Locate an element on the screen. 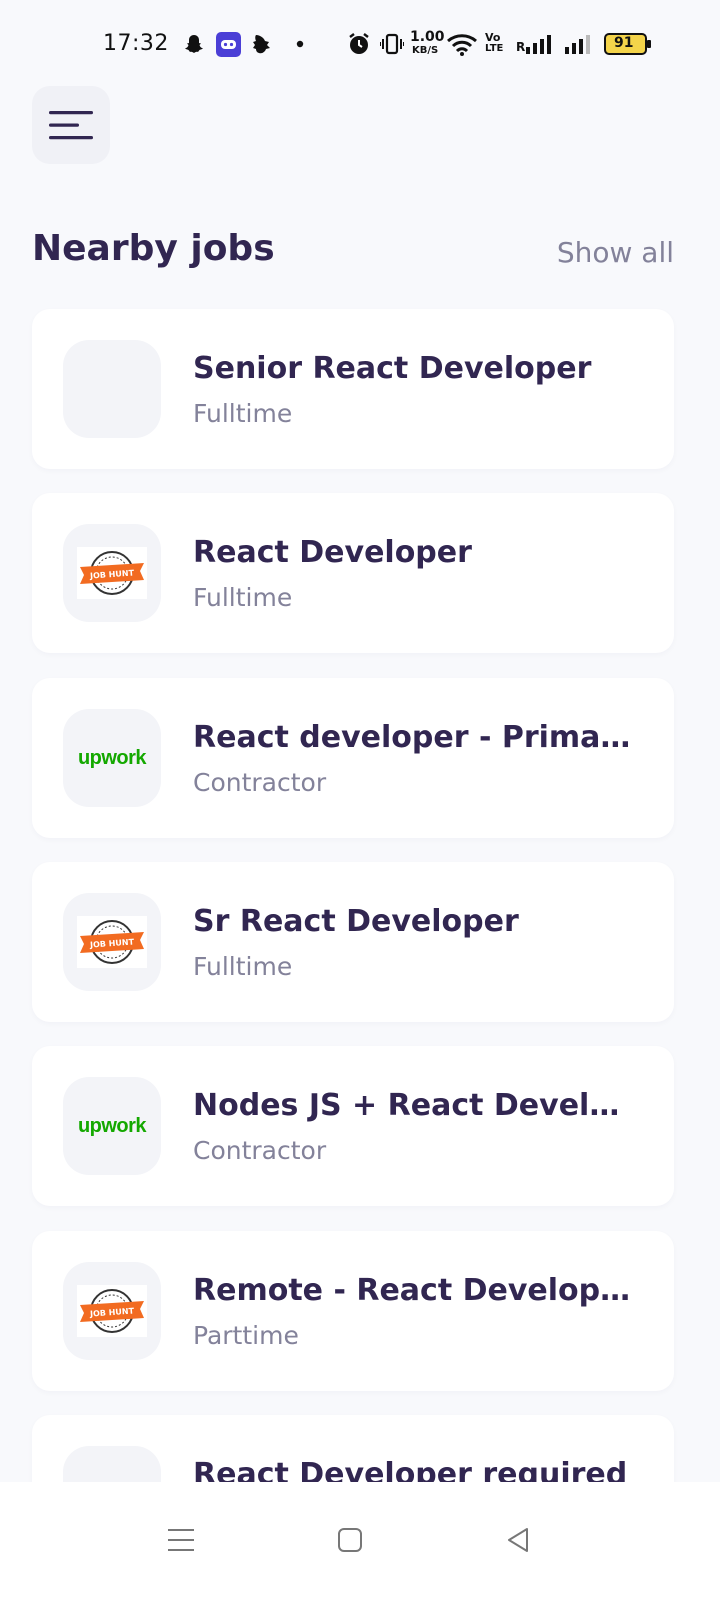 Image resolution: width=720 pixels, height=1600 pixels. wifi-icon is located at coordinates (462, 45).